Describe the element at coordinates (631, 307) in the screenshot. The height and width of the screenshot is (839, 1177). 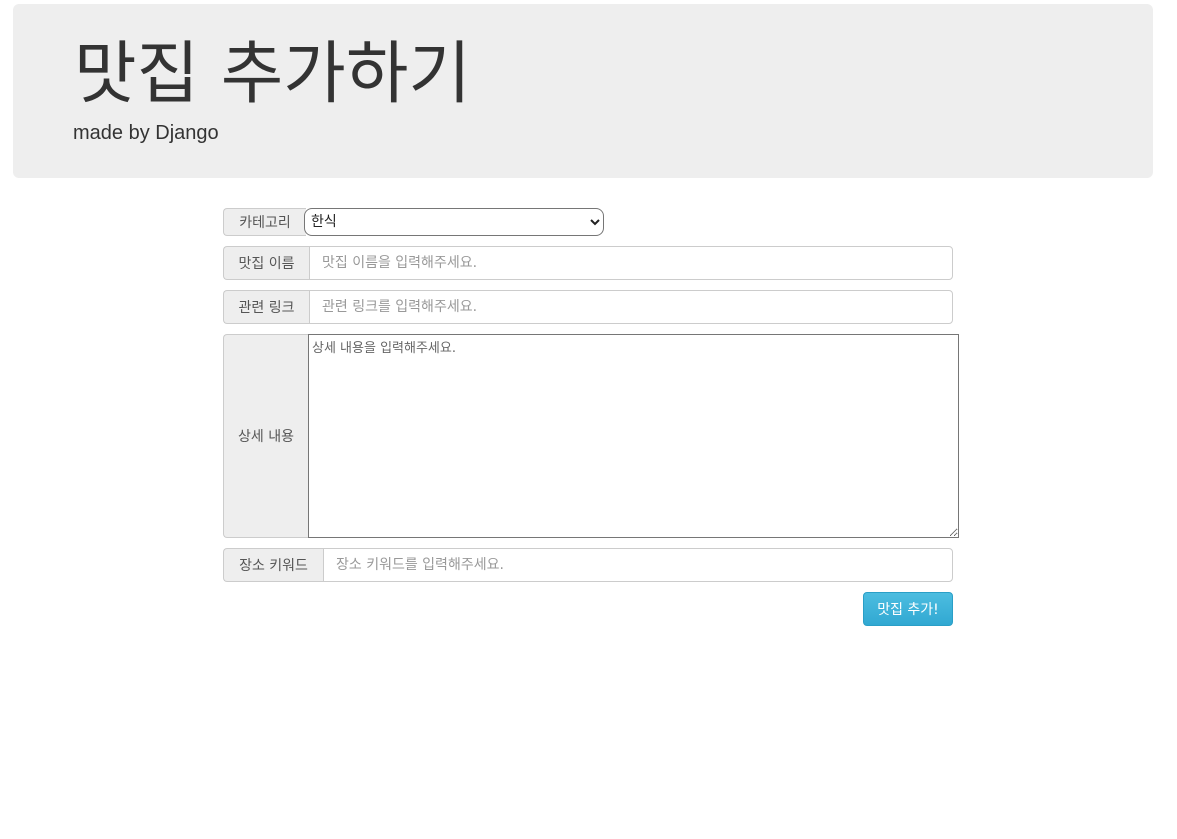
I see `link-input` at that location.